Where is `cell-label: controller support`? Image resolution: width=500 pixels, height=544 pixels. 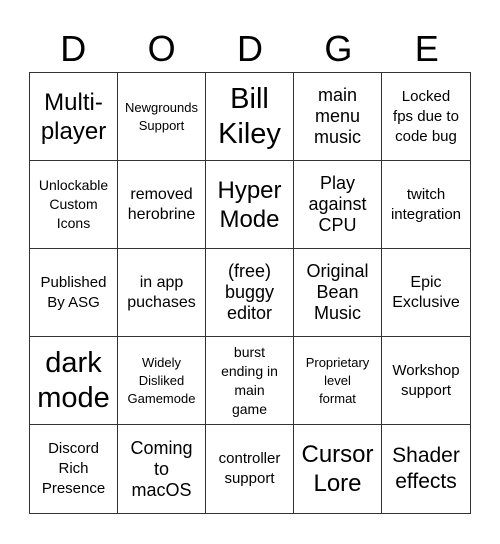
cell-label: controller support is located at coordinates (249, 468).